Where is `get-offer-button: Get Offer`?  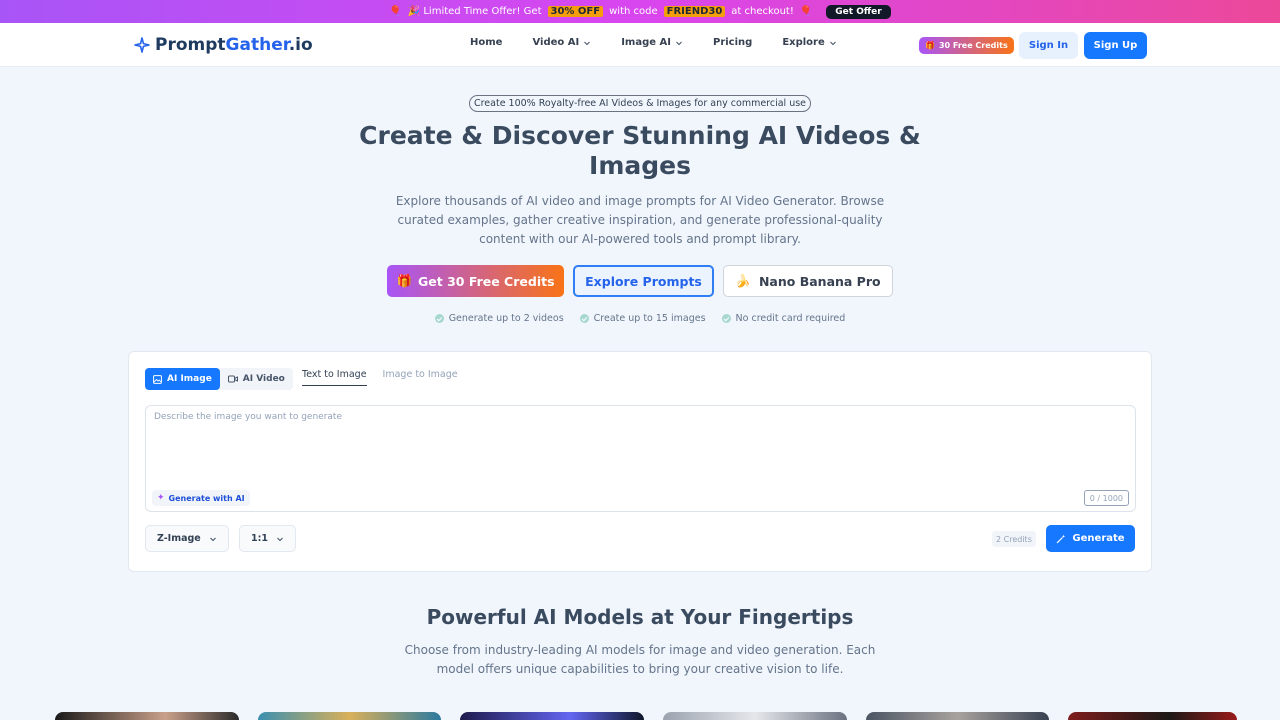 get-offer-button: Get Offer is located at coordinates (858, 11).